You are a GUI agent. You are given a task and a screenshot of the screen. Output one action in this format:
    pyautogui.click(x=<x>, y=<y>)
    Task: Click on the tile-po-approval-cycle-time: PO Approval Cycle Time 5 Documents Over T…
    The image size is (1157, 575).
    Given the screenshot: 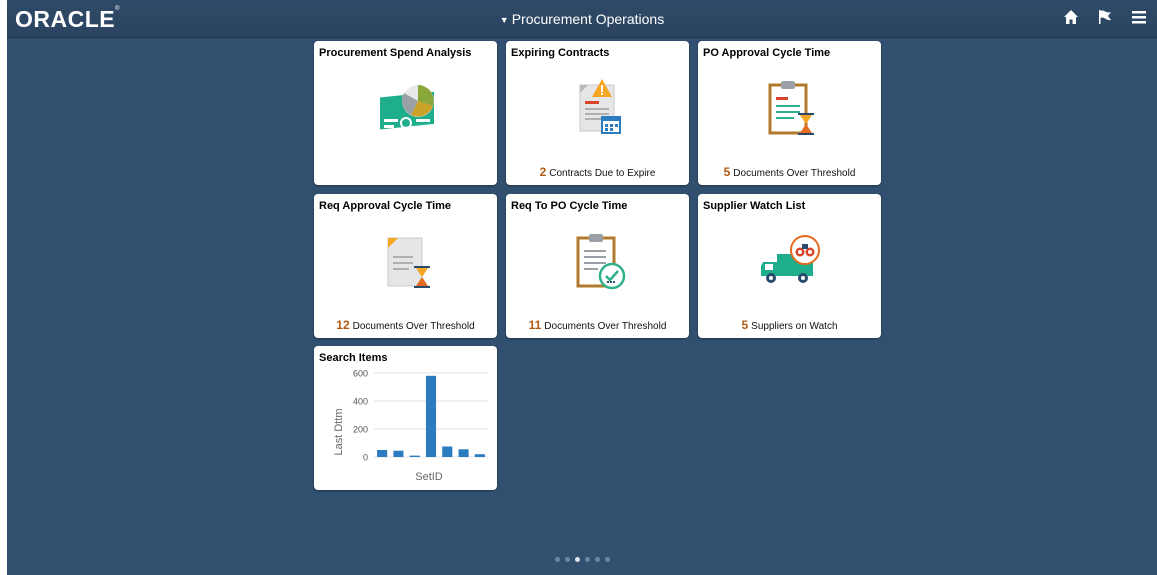 What is the action you would take?
    pyautogui.click(x=789, y=113)
    